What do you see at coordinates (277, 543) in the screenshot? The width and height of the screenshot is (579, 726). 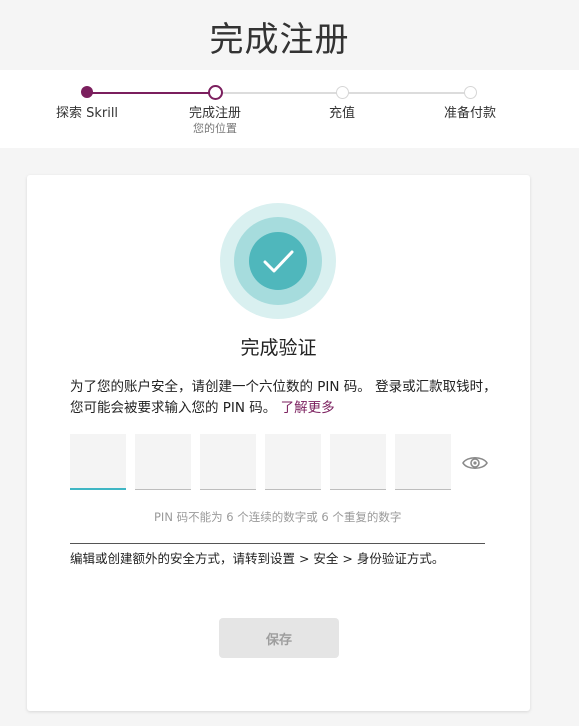 I see `divider` at bounding box center [277, 543].